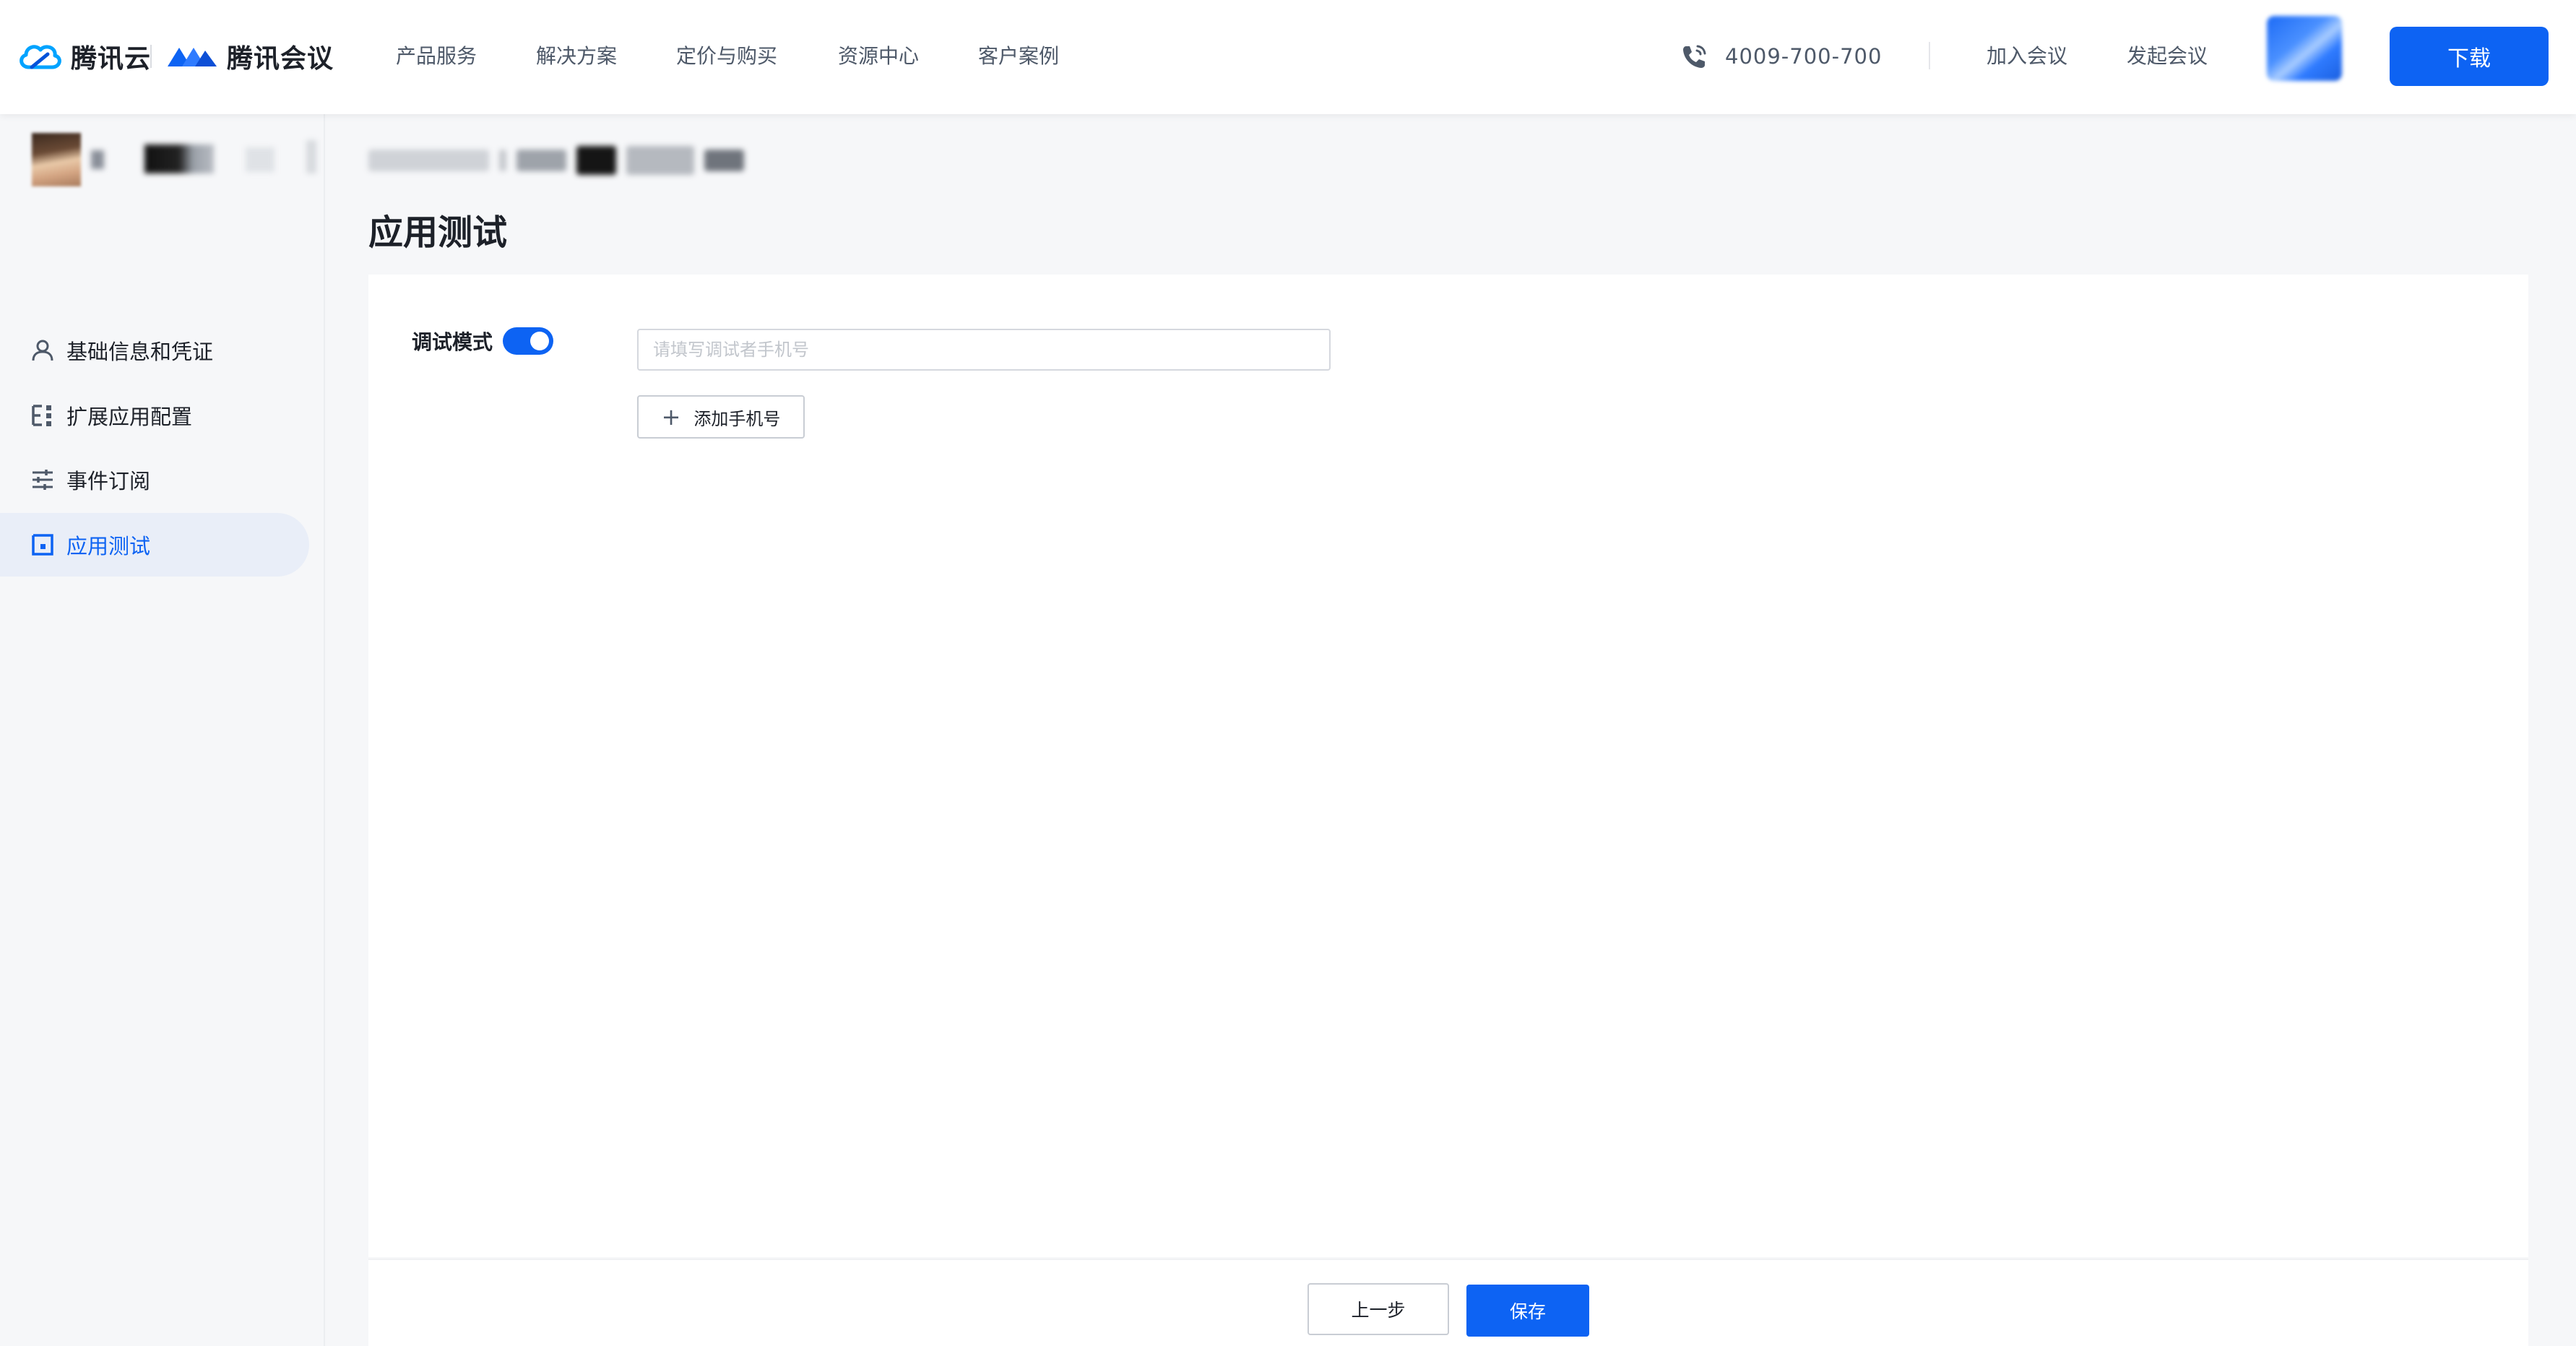  Describe the element at coordinates (2304, 48) in the screenshot. I see `user-profile-image` at that location.